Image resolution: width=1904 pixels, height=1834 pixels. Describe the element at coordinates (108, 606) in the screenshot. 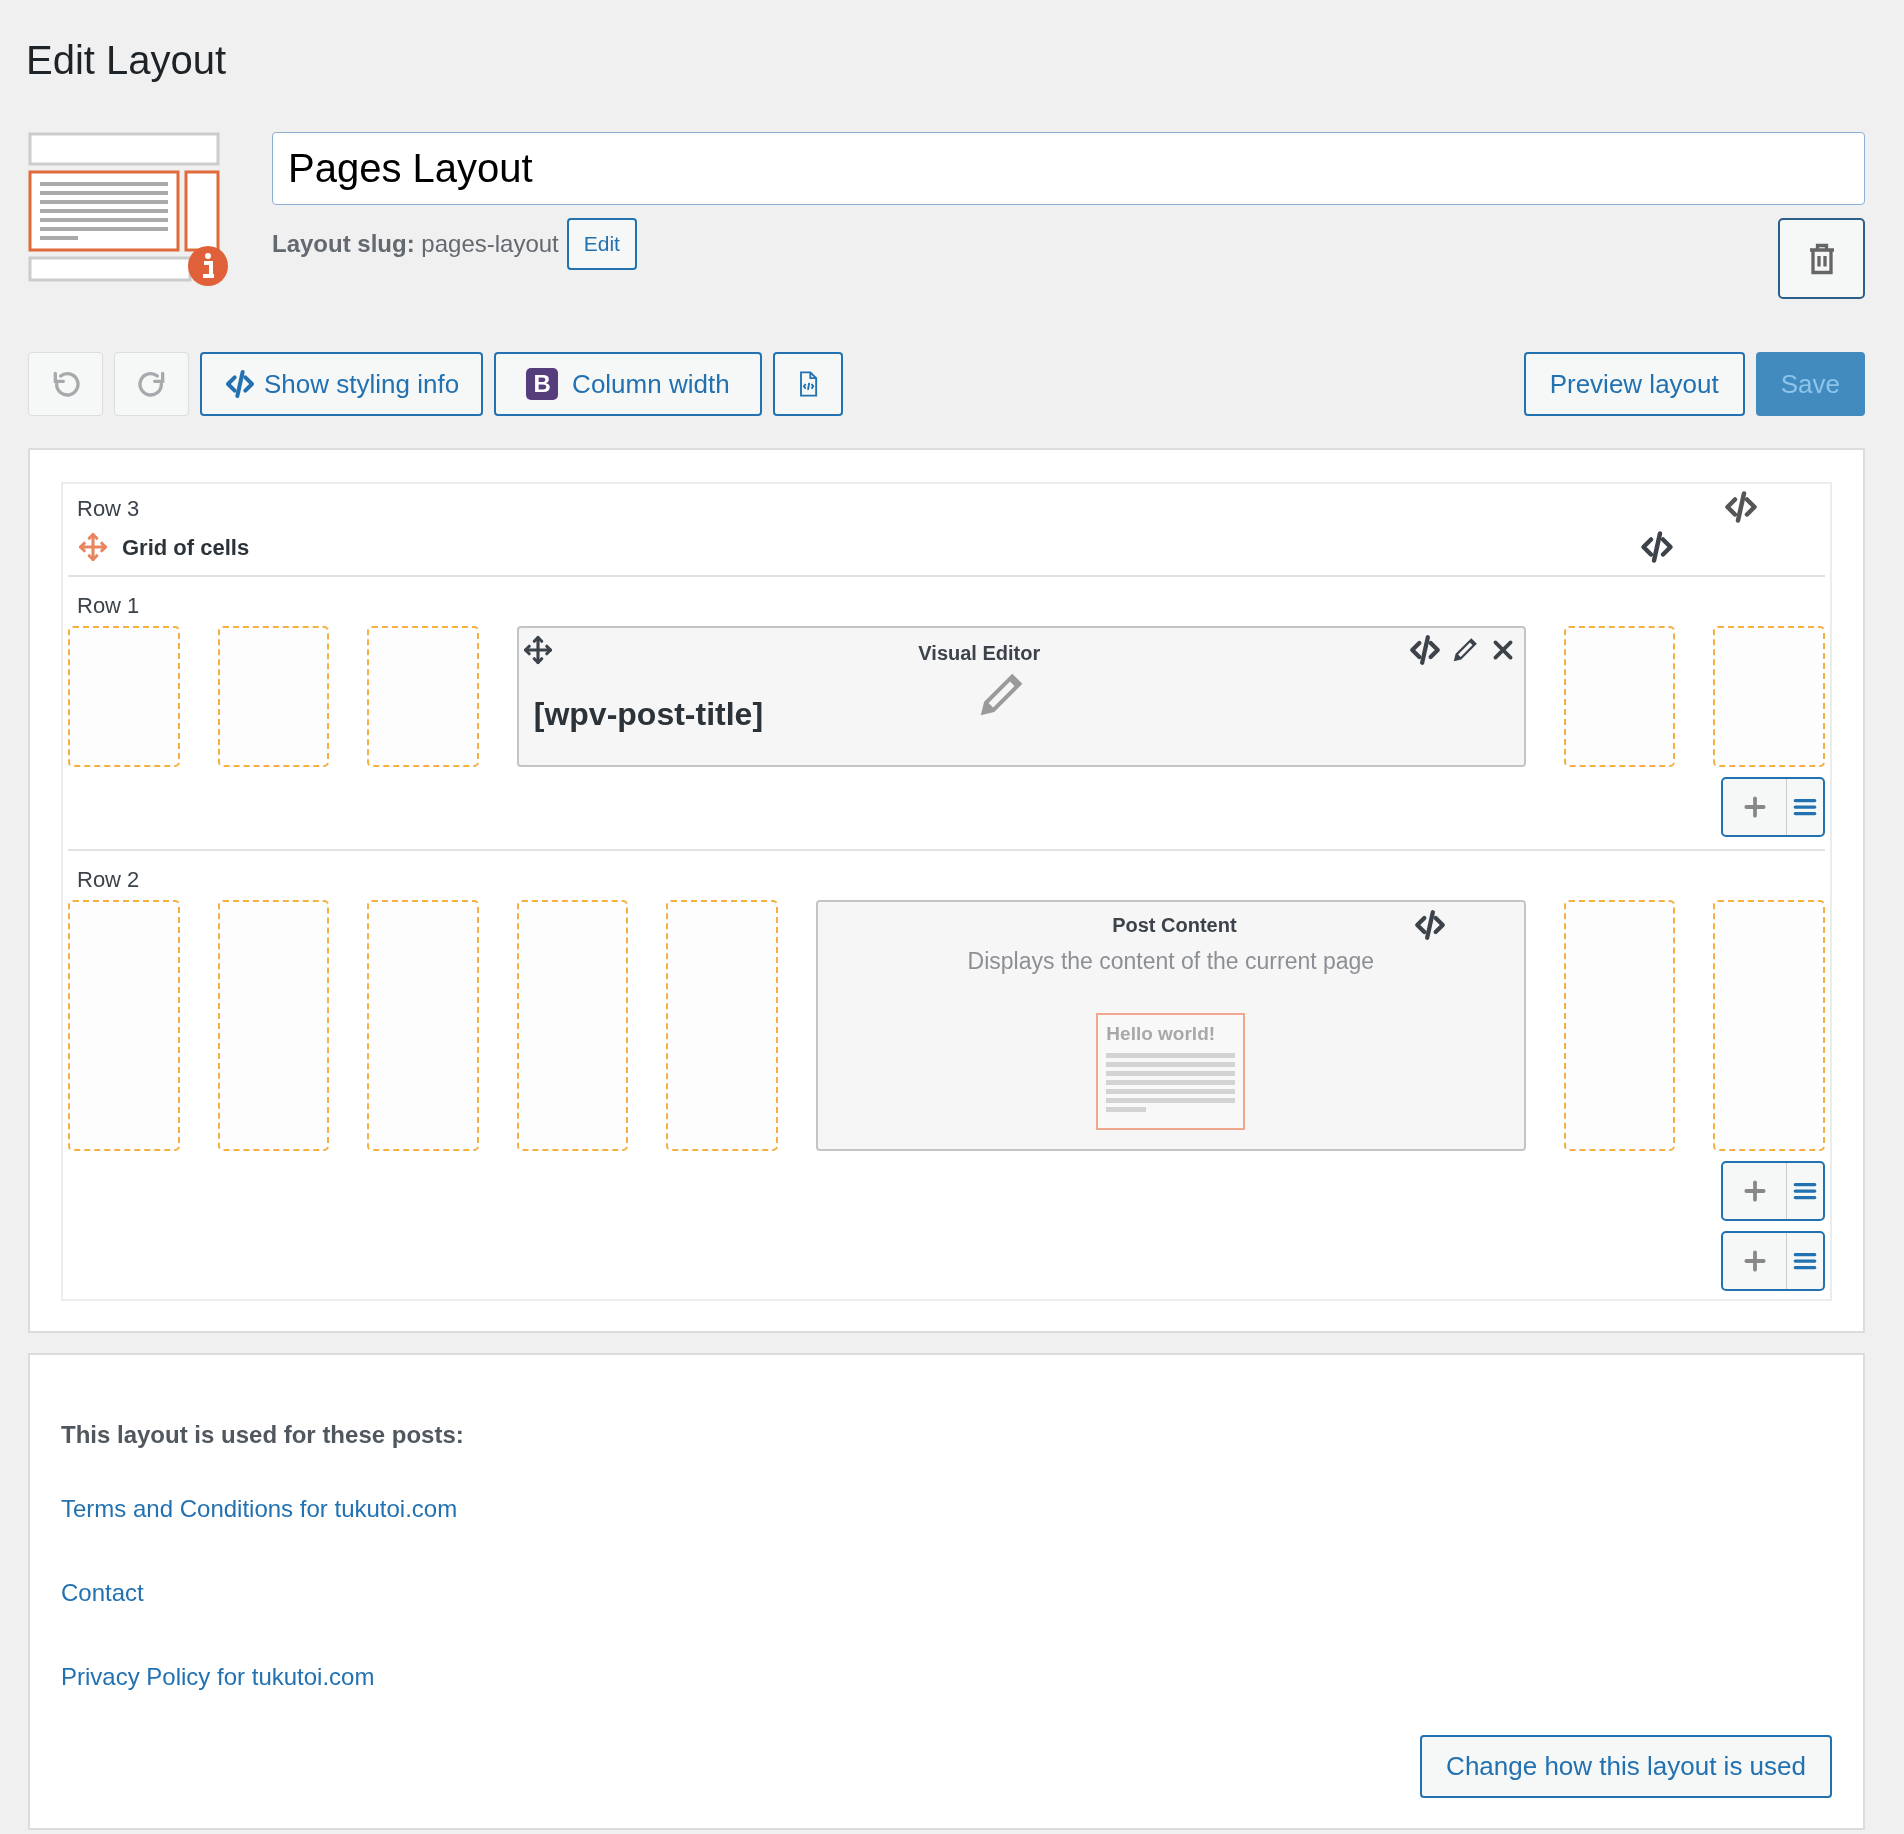

I see `row-label: Row 1` at that location.